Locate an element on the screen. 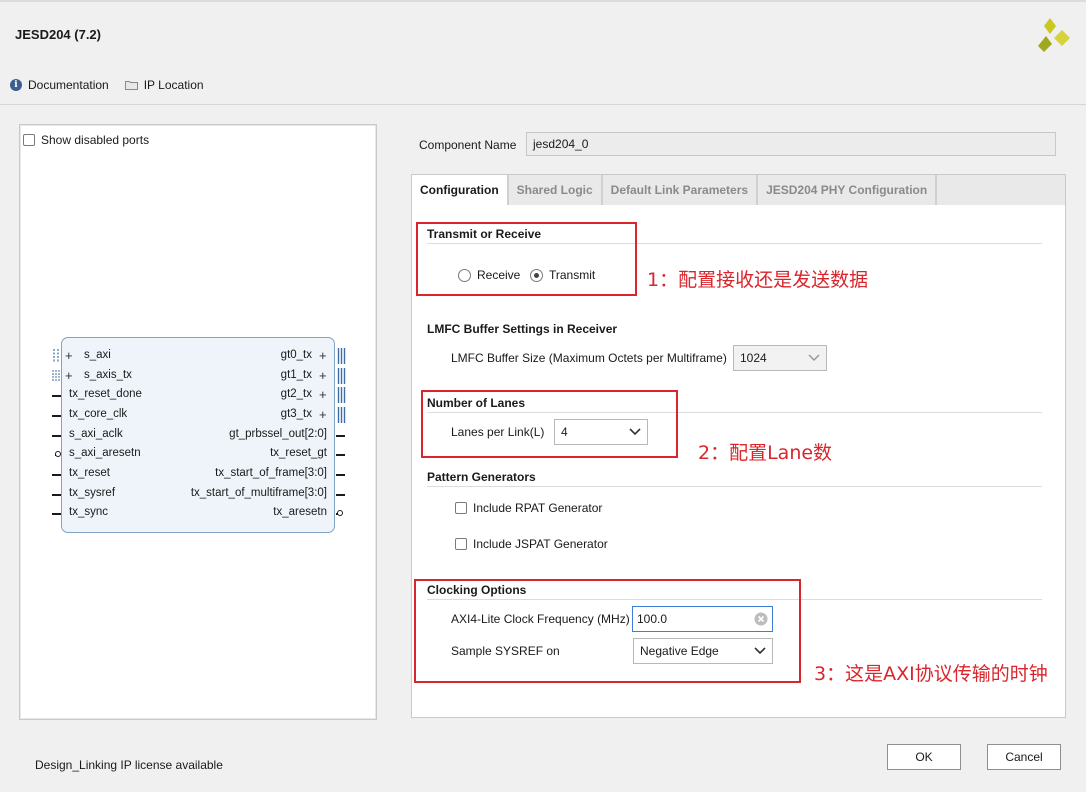  rpat-label: Include RPAT Generator is located at coordinates (538, 508).